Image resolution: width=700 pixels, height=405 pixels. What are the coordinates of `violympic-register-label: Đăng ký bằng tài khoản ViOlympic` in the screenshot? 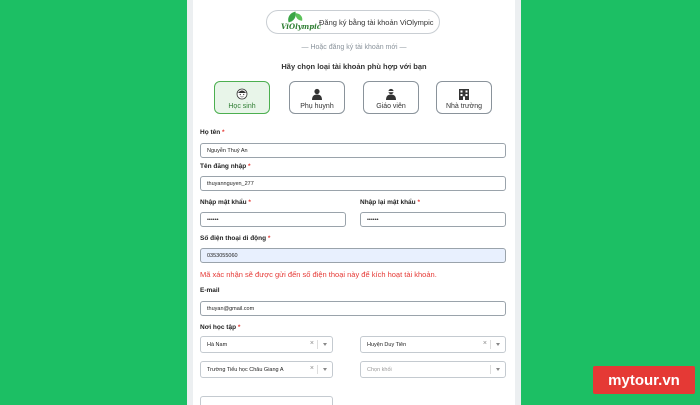 It's located at (376, 22).